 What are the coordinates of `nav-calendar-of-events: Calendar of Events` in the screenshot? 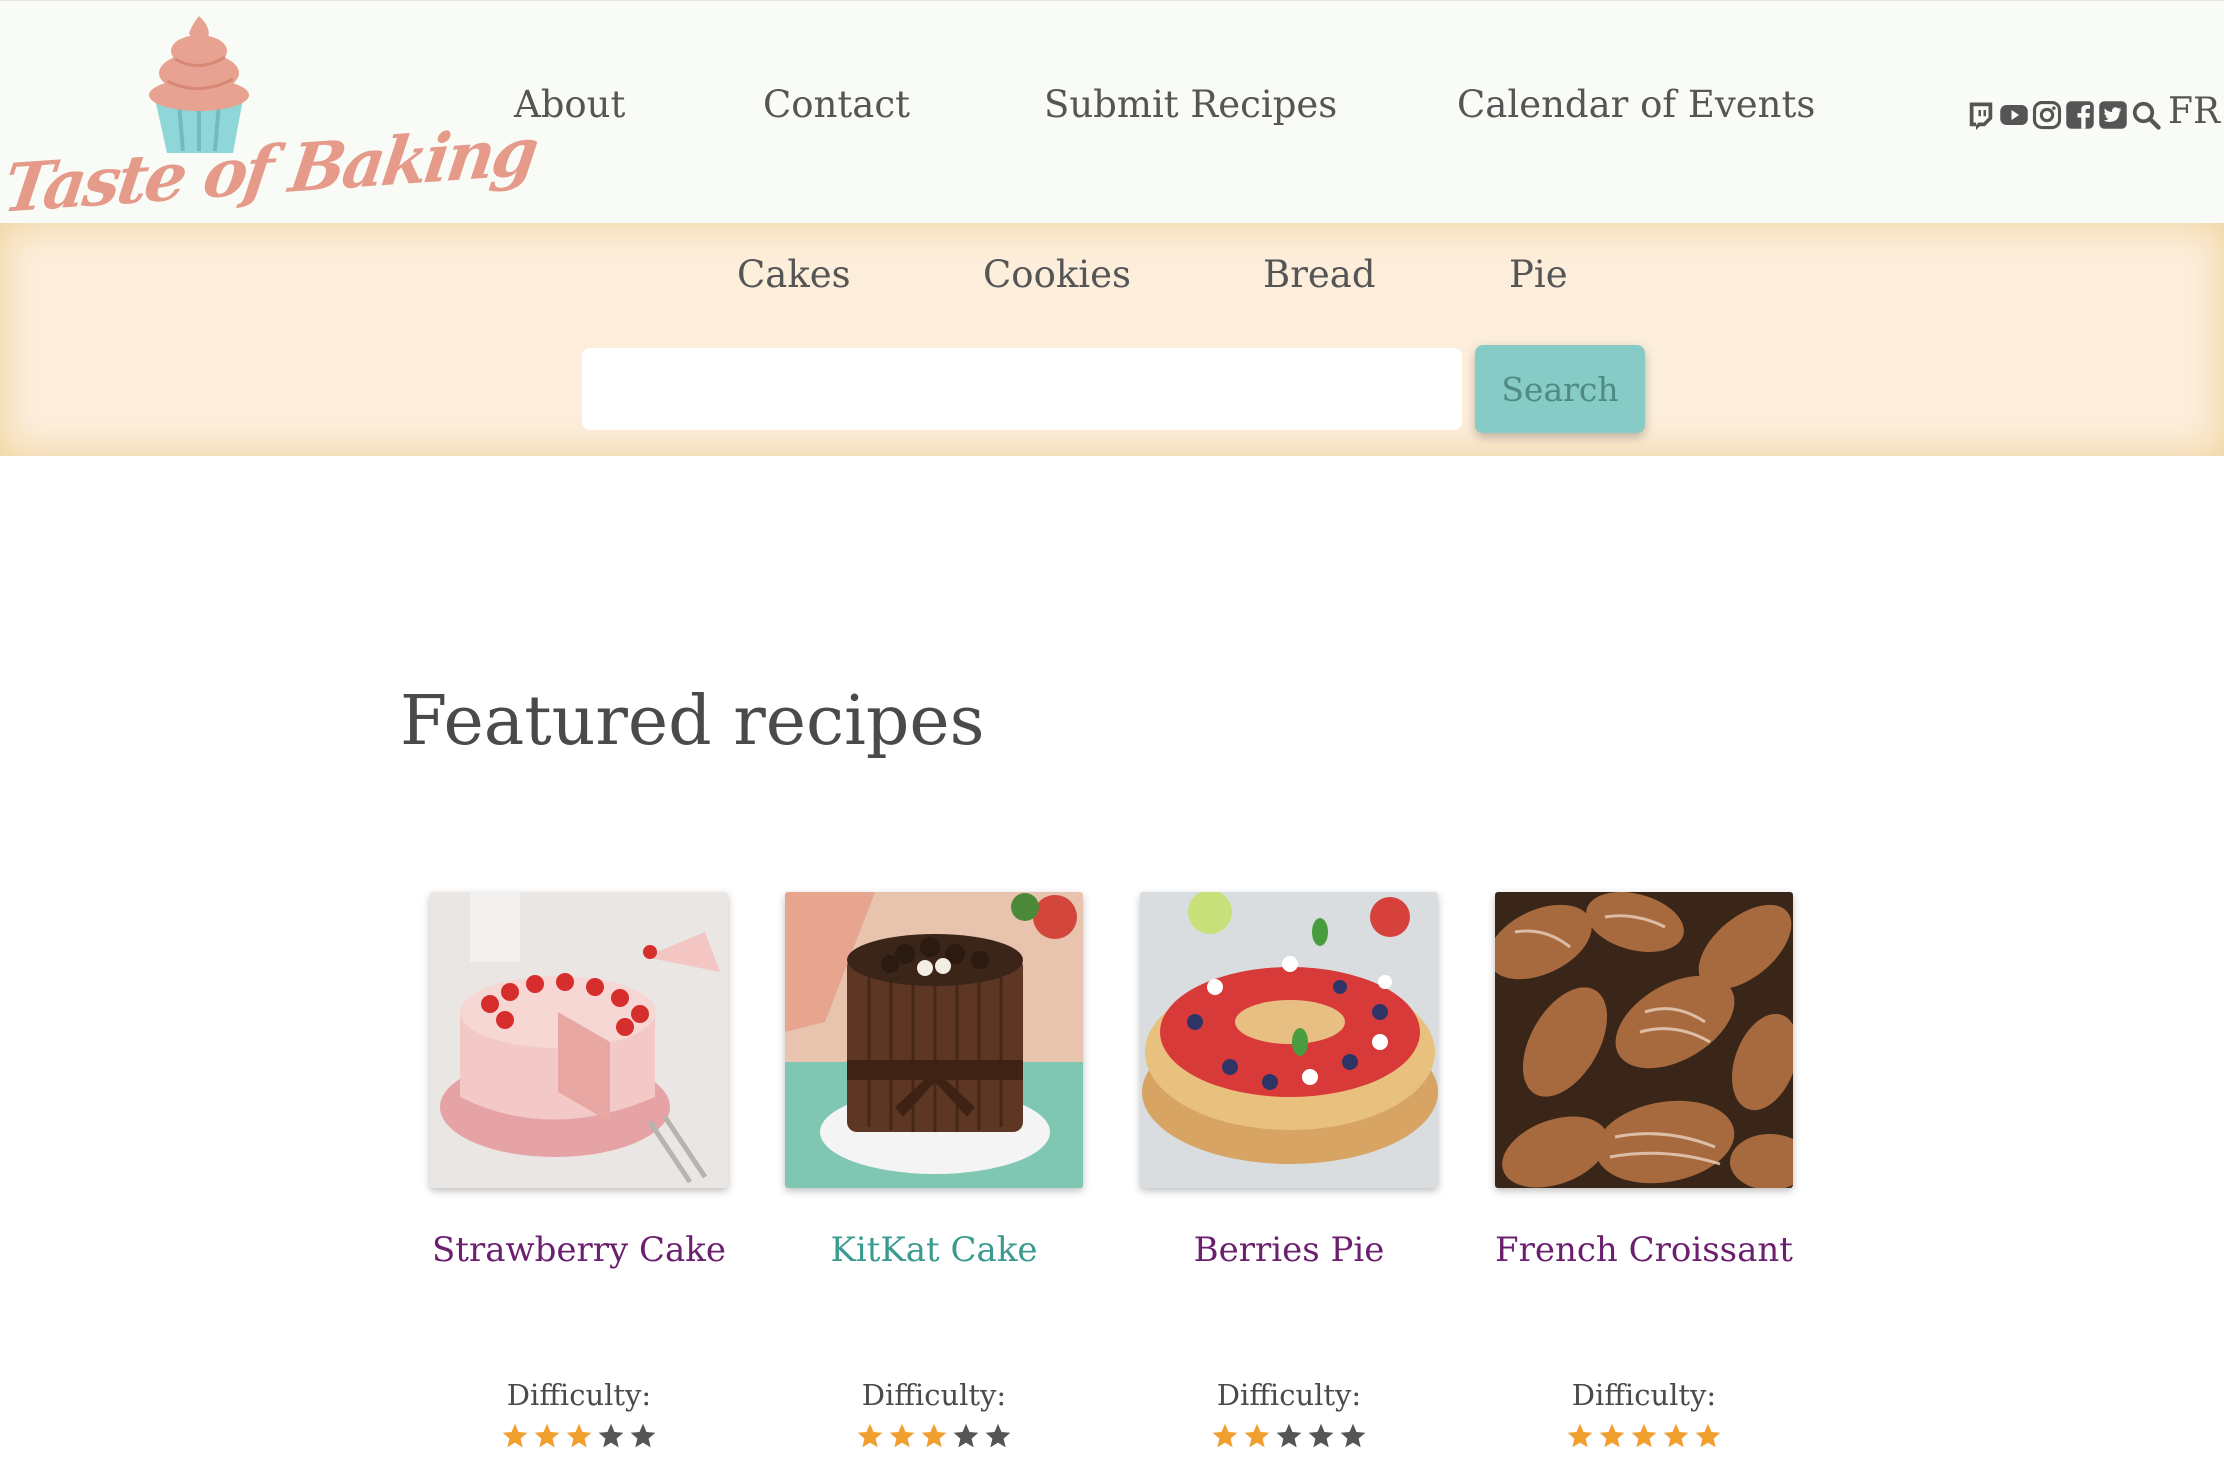 It's located at (1636, 104).